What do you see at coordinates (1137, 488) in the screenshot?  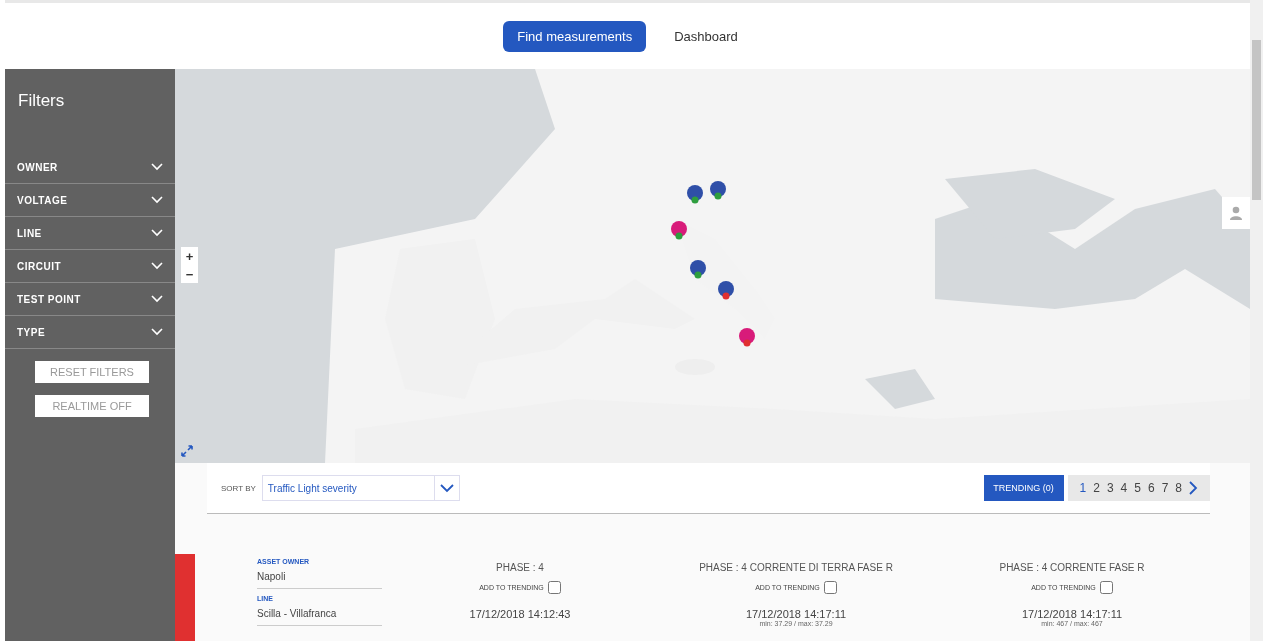 I see `page-link: 5` at bounding box center [1137, 488].